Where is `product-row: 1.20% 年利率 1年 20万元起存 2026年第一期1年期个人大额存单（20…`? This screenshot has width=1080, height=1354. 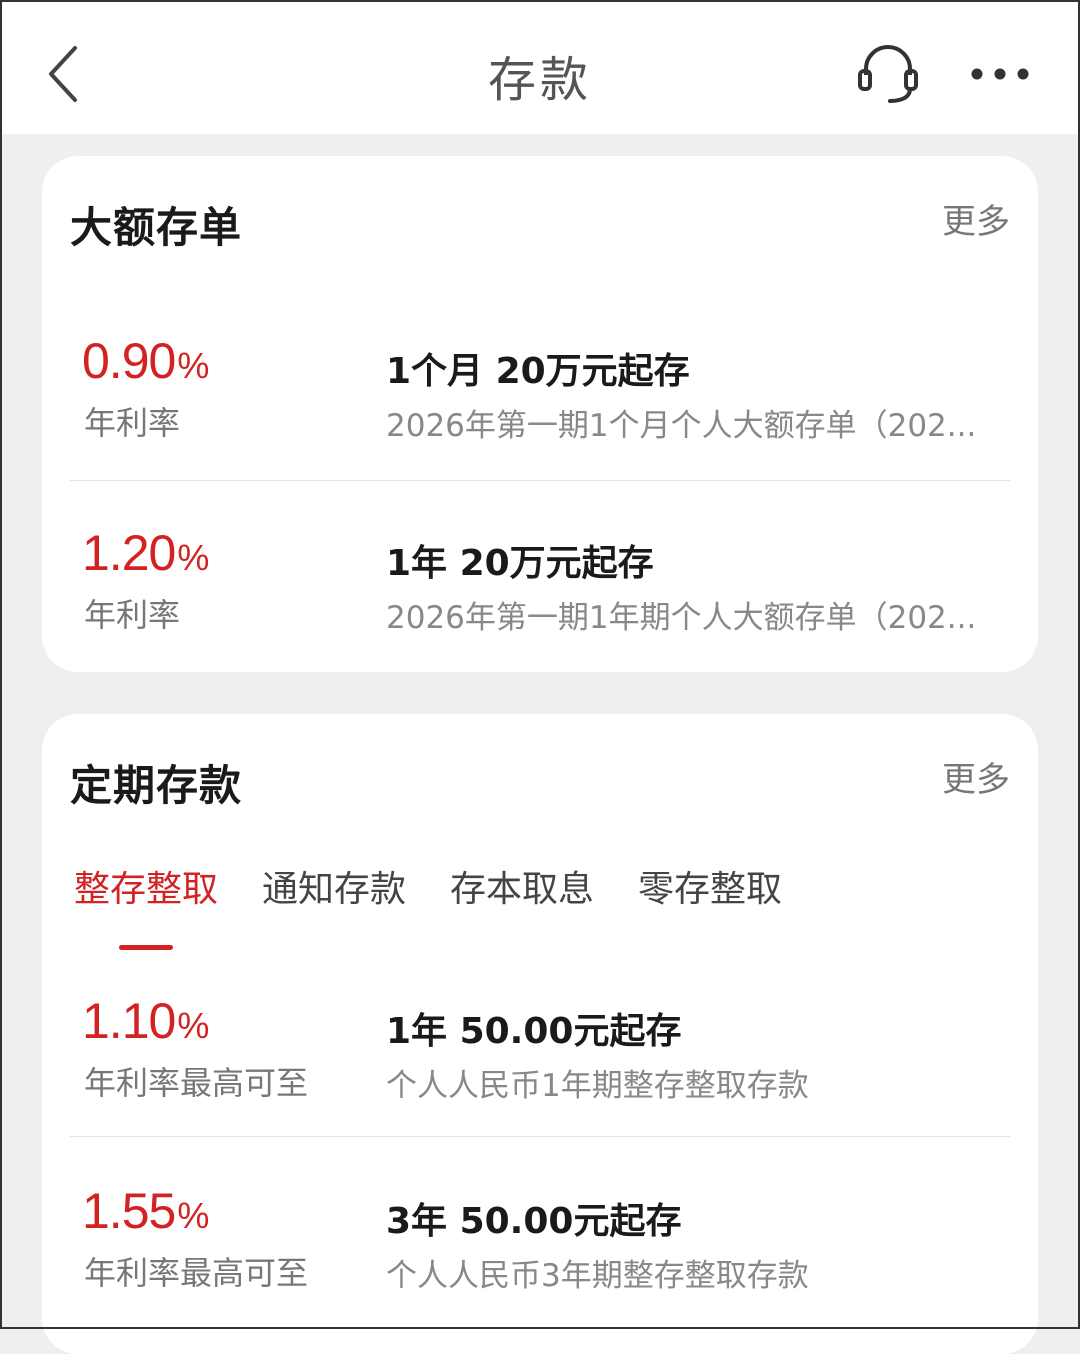 product-row: 1.20% 年利率 1年 20万元起存 2026年第一期1年期个人大额存单（20… is located at coordinates (540, 584).